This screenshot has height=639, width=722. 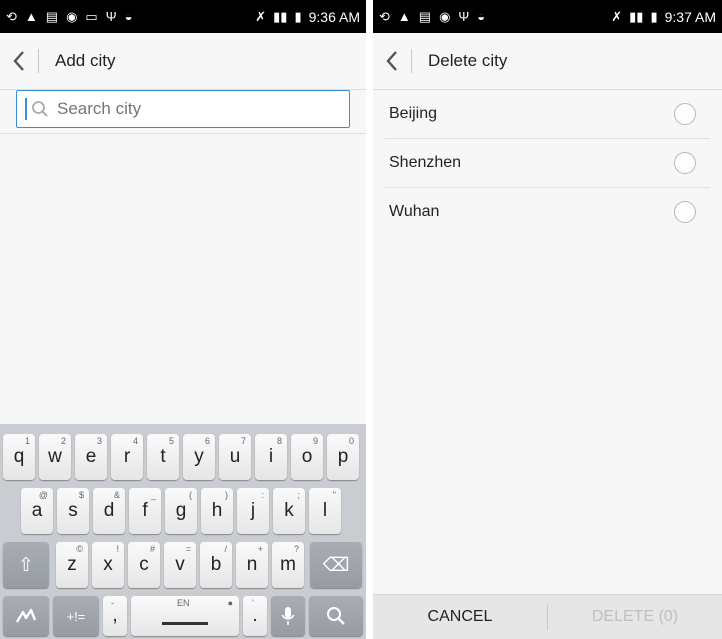 I want to click on search-box, so click(x=183, y=109).